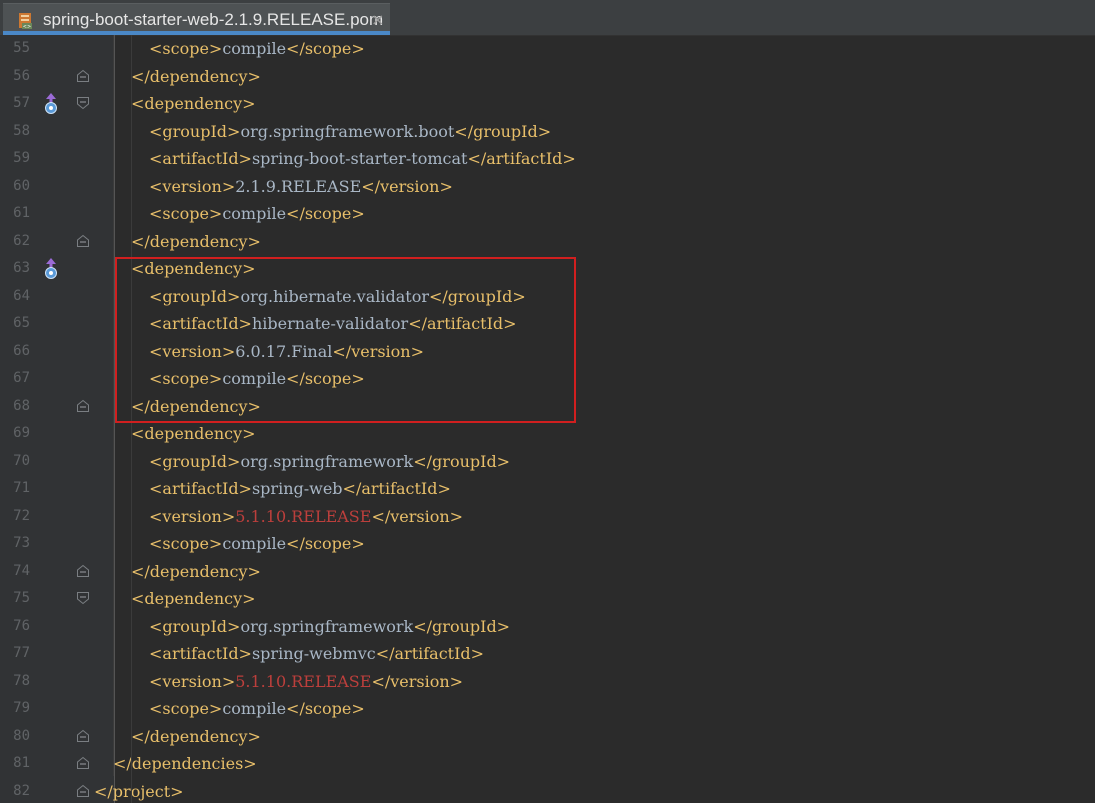  I want to click on line-number: 80, so click(21, 735).